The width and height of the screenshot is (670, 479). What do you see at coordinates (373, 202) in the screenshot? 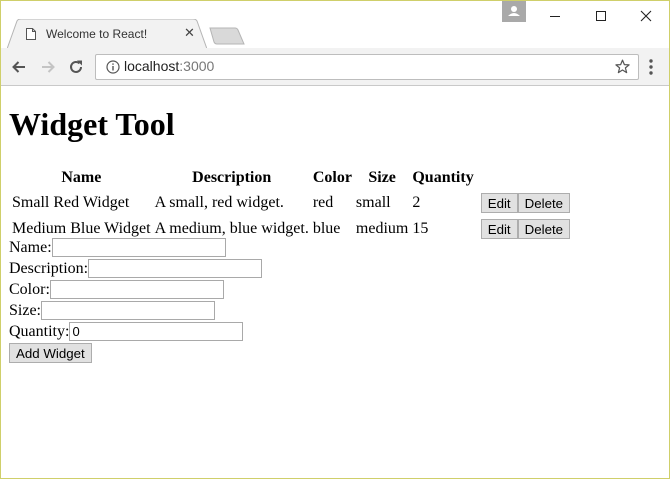
I see `cell-size: small` at bounding box center [373, 202].